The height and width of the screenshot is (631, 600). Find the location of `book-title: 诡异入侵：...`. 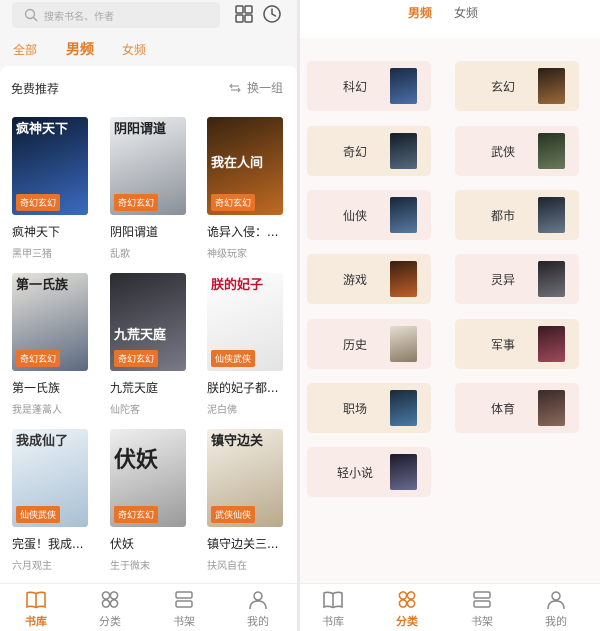

book-title: 诡异入侵：... is located at coordinates (243, 232).